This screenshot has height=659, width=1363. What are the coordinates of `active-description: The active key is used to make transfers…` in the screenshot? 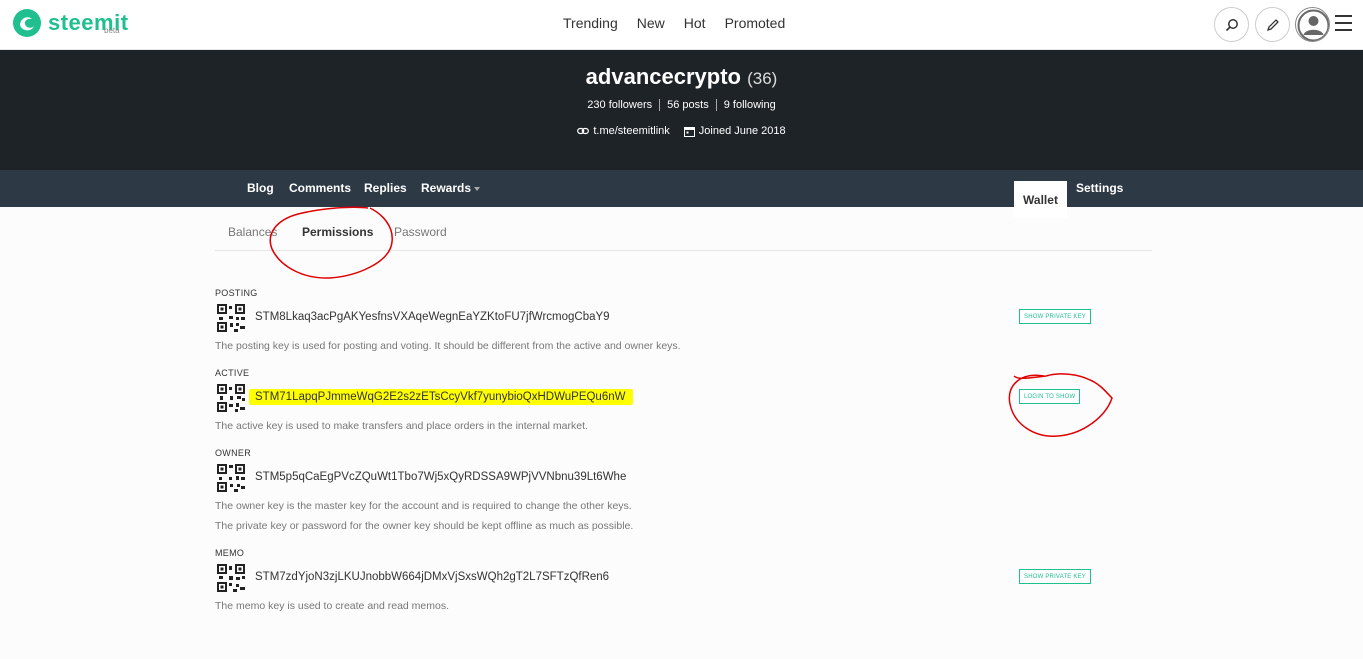 It's located at (401, 426).